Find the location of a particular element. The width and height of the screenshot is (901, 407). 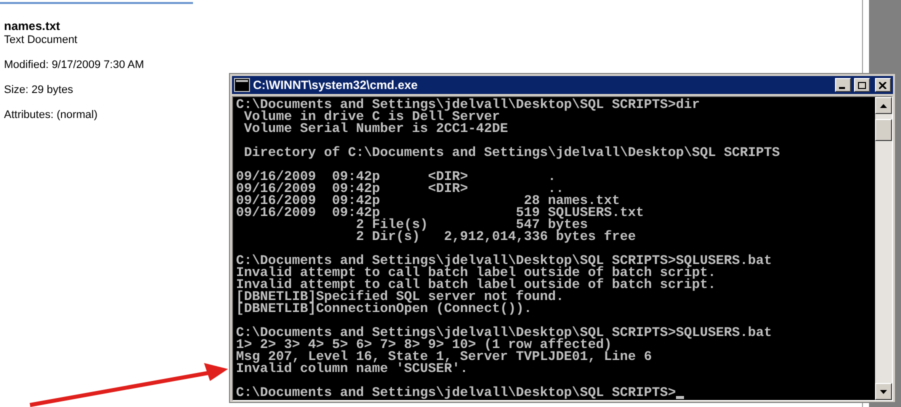

down-arrow-icon is located at coordinates (883, 392).